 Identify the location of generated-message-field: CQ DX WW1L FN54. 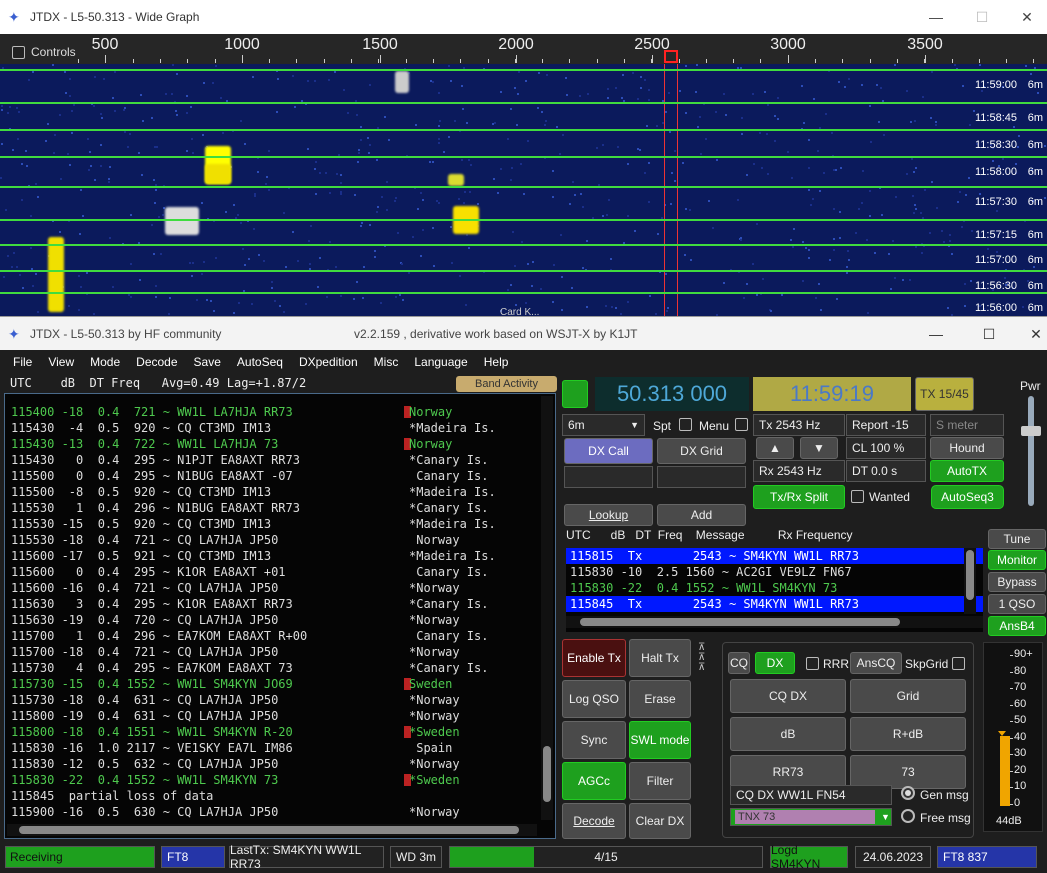
(811, 795).